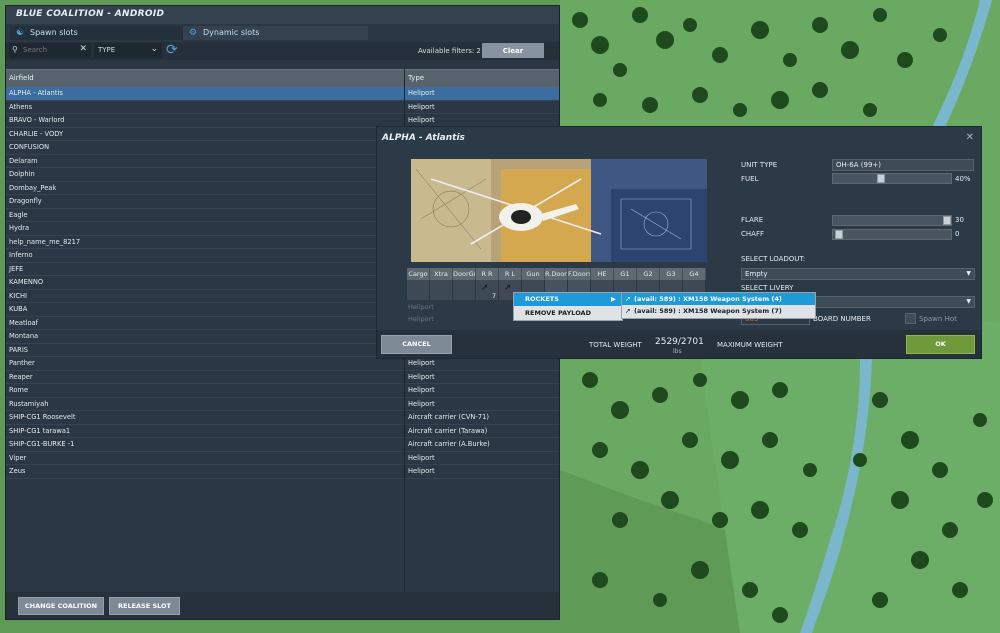 The height and width of the screenshot is (633, 1000). What do you see at coordinates (842, 319) in the screenshot?
I see `board-number-label: BOARD NUMBER` at bounding box center [842, 319].